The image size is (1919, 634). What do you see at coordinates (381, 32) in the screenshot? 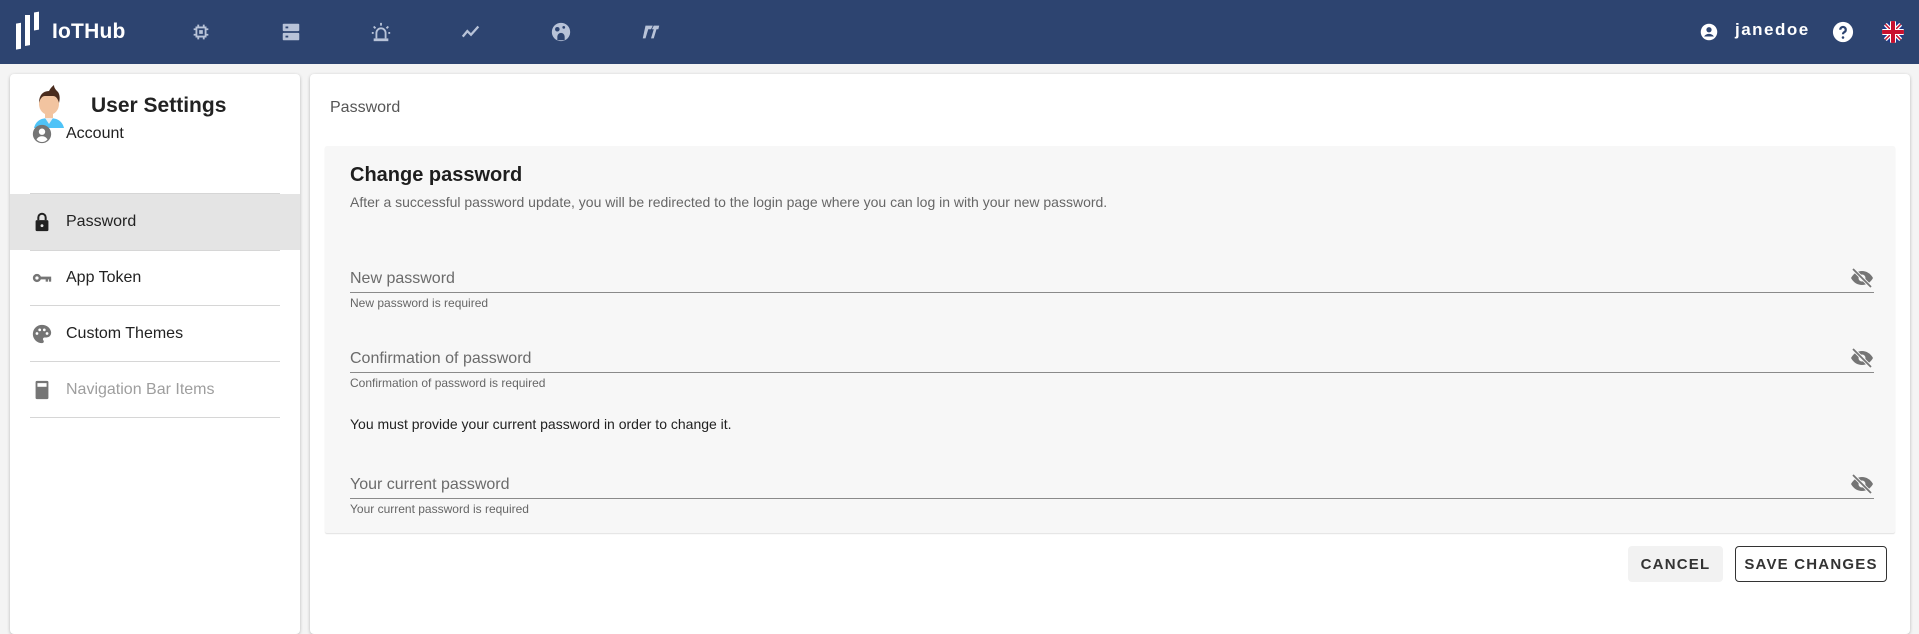
I see `alarm-icon` at bounding box center [381, 32].